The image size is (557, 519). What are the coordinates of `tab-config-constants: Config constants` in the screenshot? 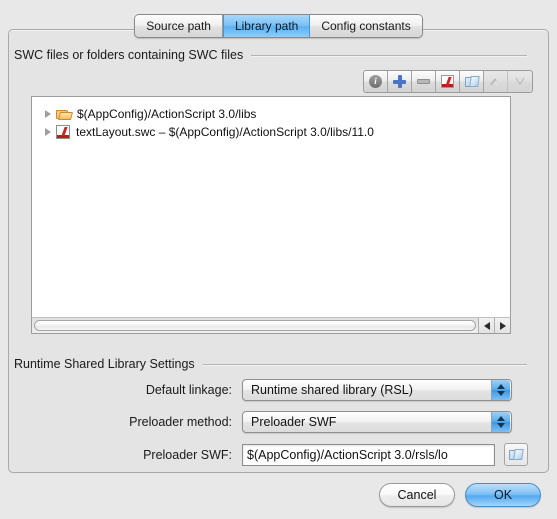 It's located at (366, 26).